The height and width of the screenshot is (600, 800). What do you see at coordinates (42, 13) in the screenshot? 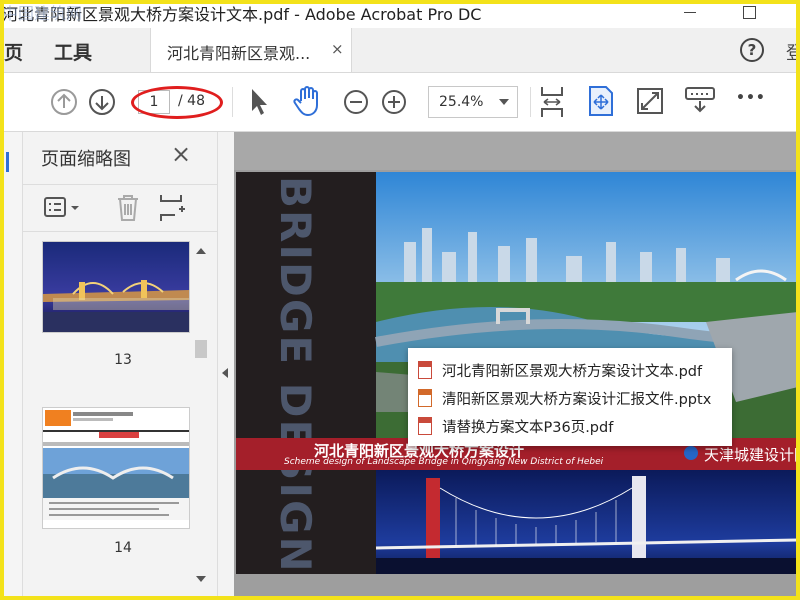
I see `watermark-overlay: 中国建筑网` at bounding box center [42, 13].